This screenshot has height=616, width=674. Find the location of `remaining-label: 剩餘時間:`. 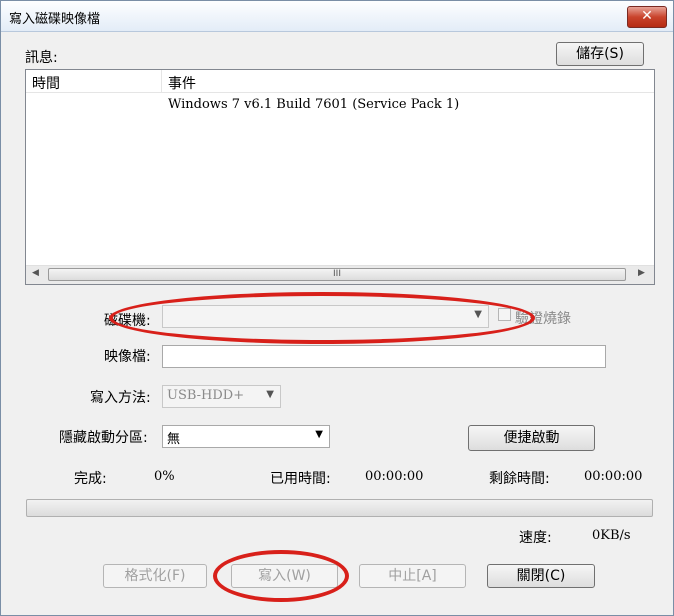

remaining-label: 剩餘時間: is located at coordinates (519, 479).